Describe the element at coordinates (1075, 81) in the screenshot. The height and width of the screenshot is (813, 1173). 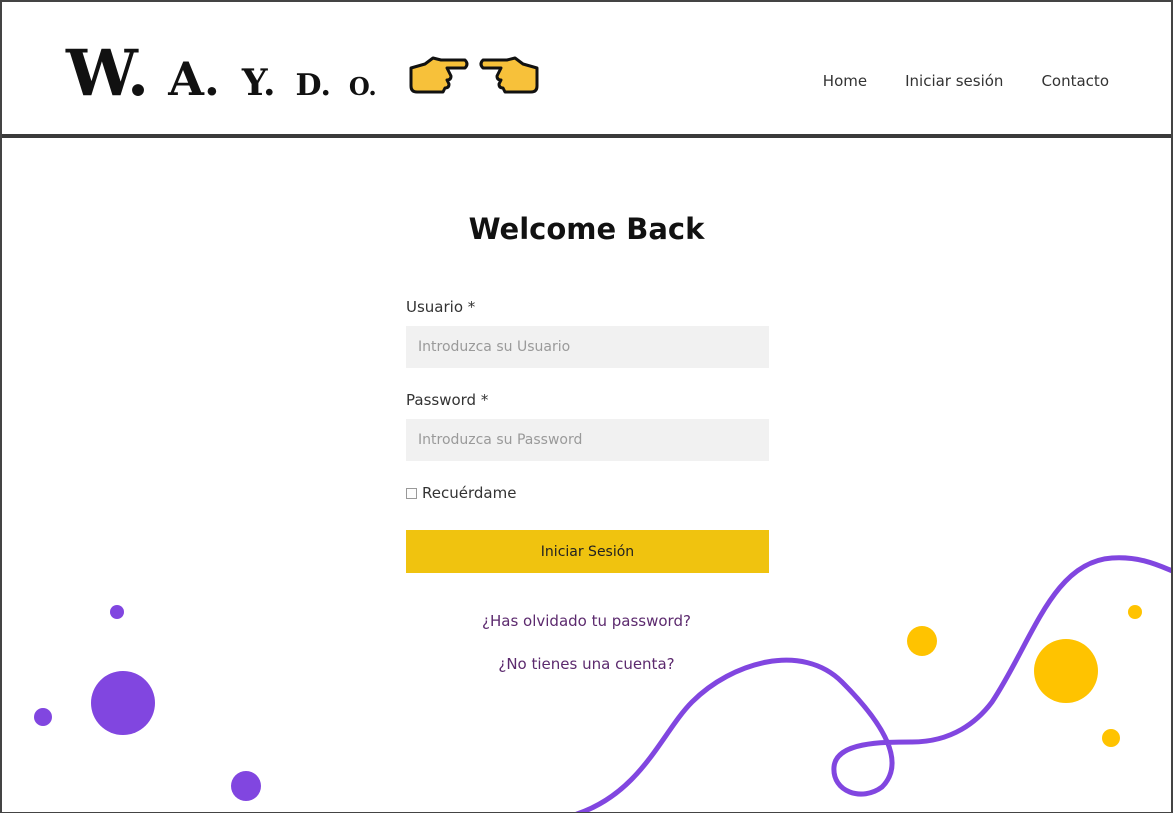
I see `nav-contact-link: Contacto` at that location.